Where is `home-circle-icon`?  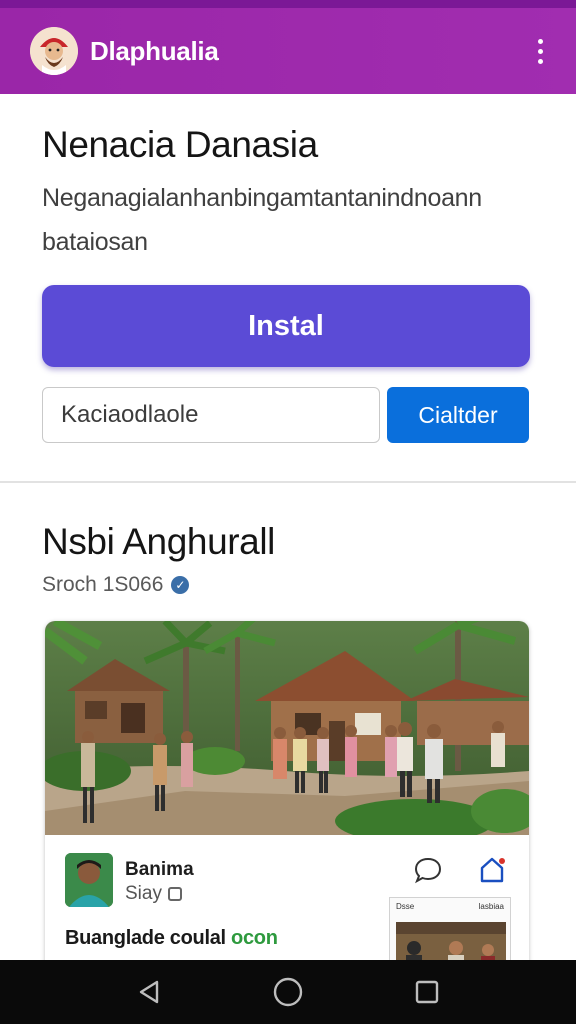 home-circle-icon is located at coordinates (288, 992).